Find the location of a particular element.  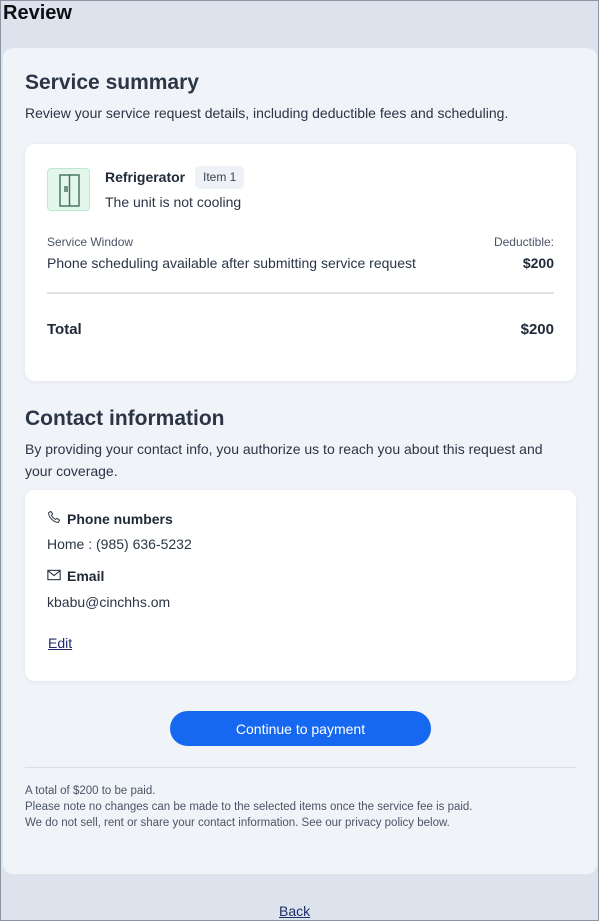

phone-value: Home : (985) 636-5232 is located at coordinates (119, 544).